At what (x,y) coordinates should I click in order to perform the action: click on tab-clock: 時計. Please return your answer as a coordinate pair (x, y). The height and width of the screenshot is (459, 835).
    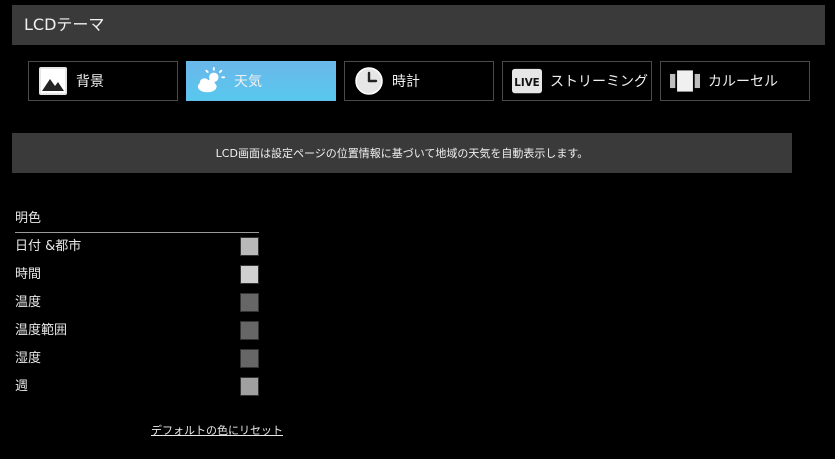
    Looking at the image, I should click on (419, 81).